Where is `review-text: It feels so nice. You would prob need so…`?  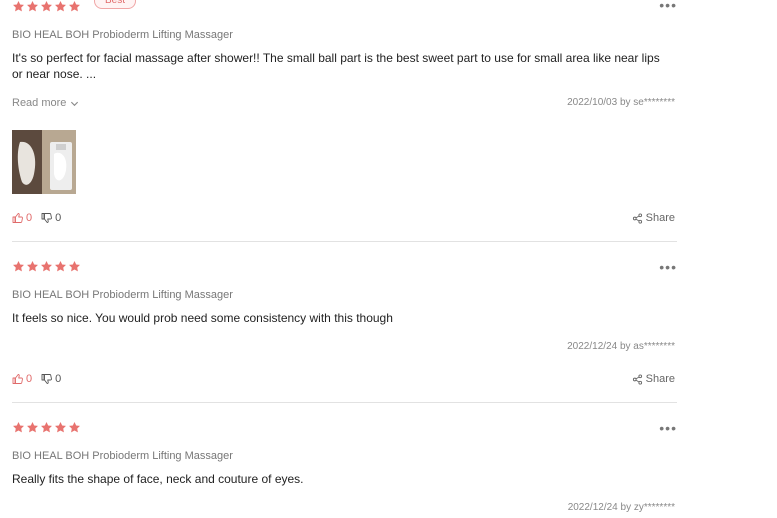 review-text: It feels so nice. You would prob need so… is located at coordinates (202, 318).